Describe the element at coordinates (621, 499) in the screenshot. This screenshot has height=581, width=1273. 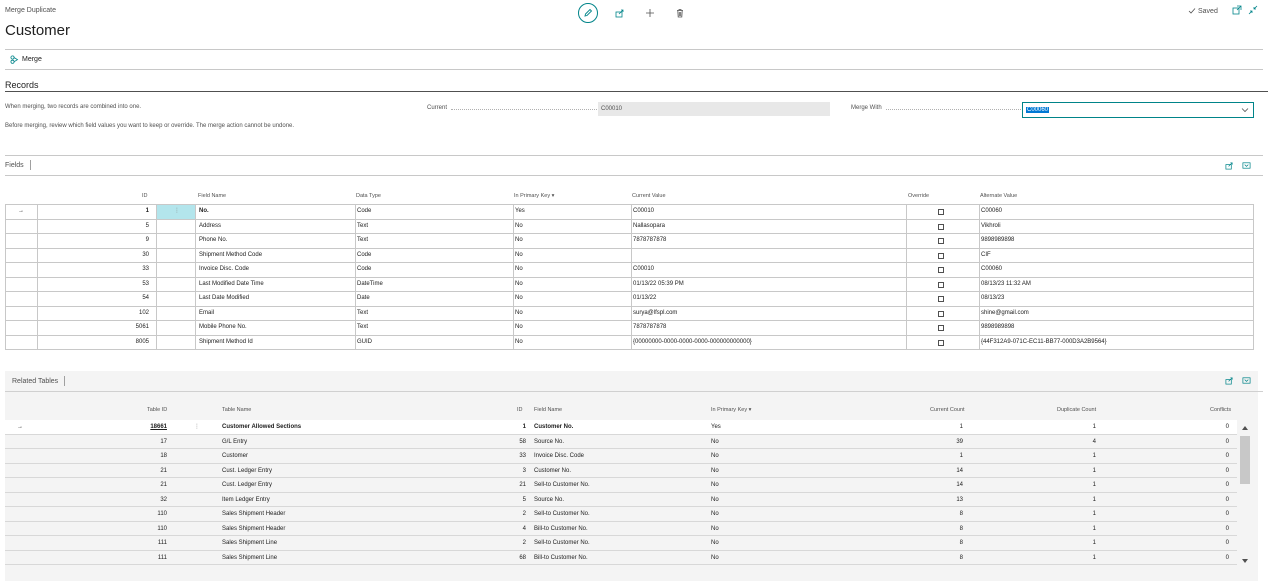
I see `table-row: 32 Item Ledger Entry 5 Source No. No 13 1 0` at that location.